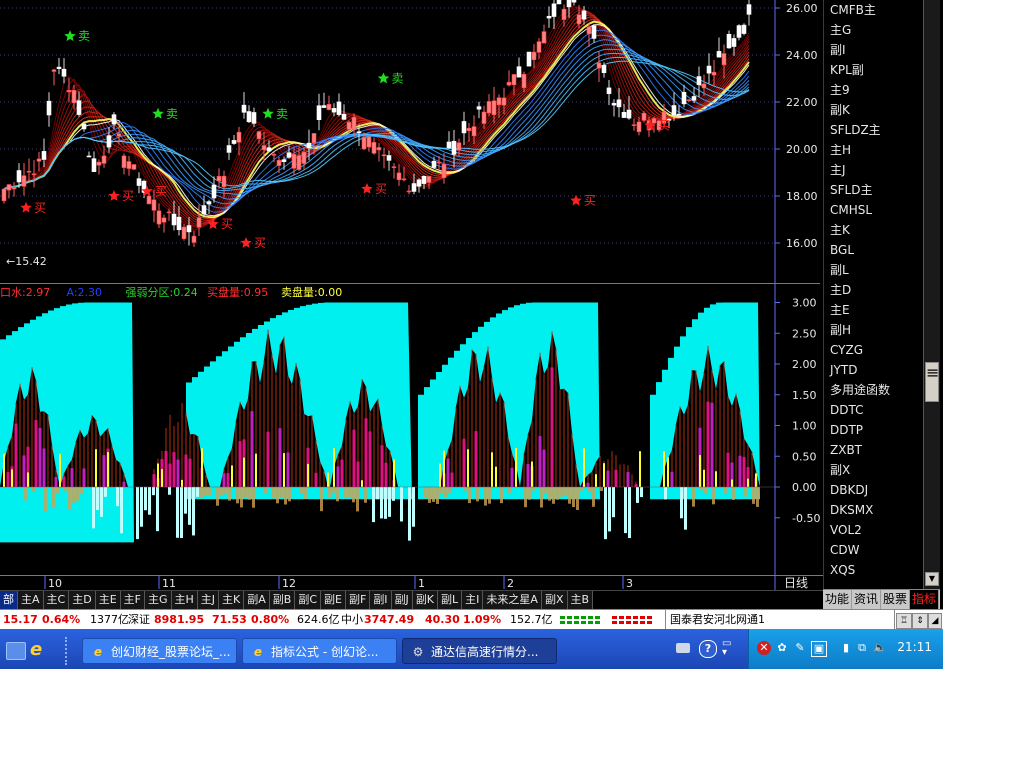 The width and height of the screenshot is (1024, 768). Describe the element at coordinates (425, 600) in the screenshot. I see `formula-tab: 副K` at that location.